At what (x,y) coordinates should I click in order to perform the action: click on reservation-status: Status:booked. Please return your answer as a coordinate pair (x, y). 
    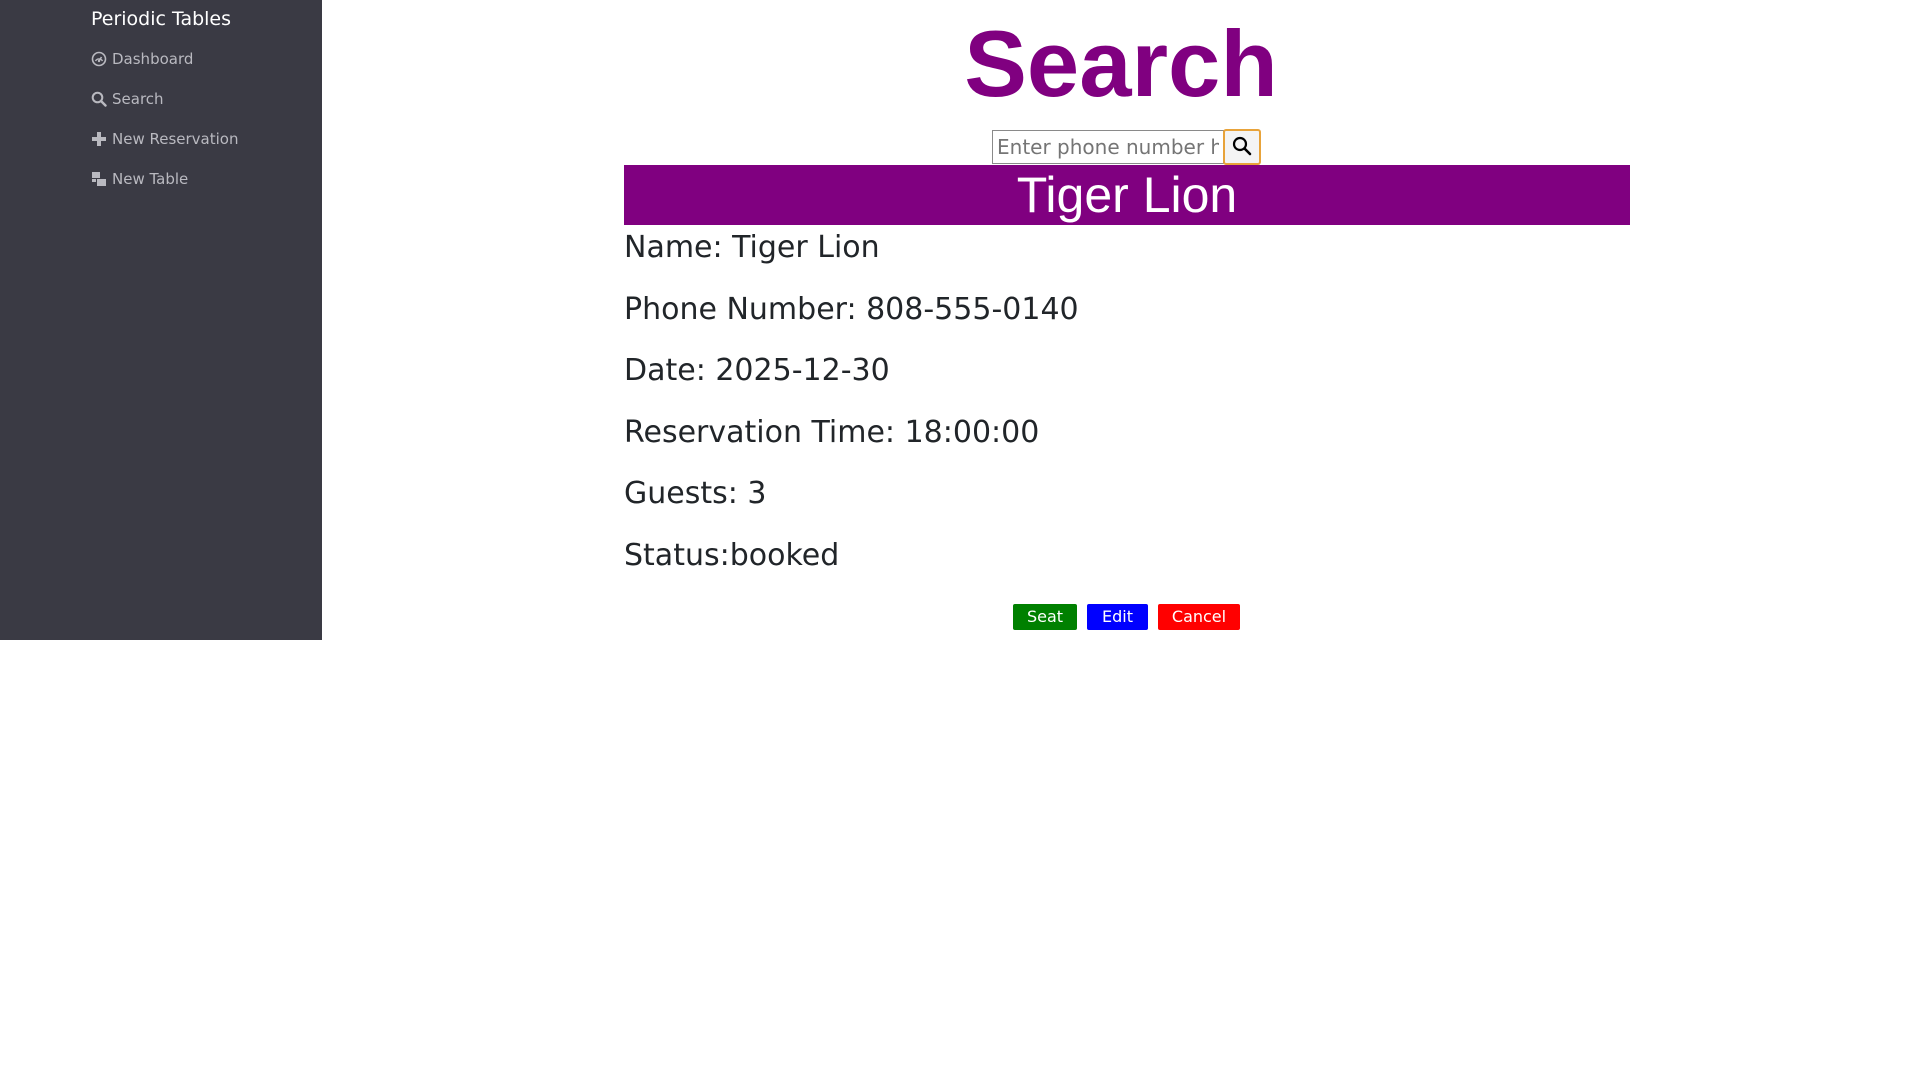
    Looking at the image, I should click on (732, 555).